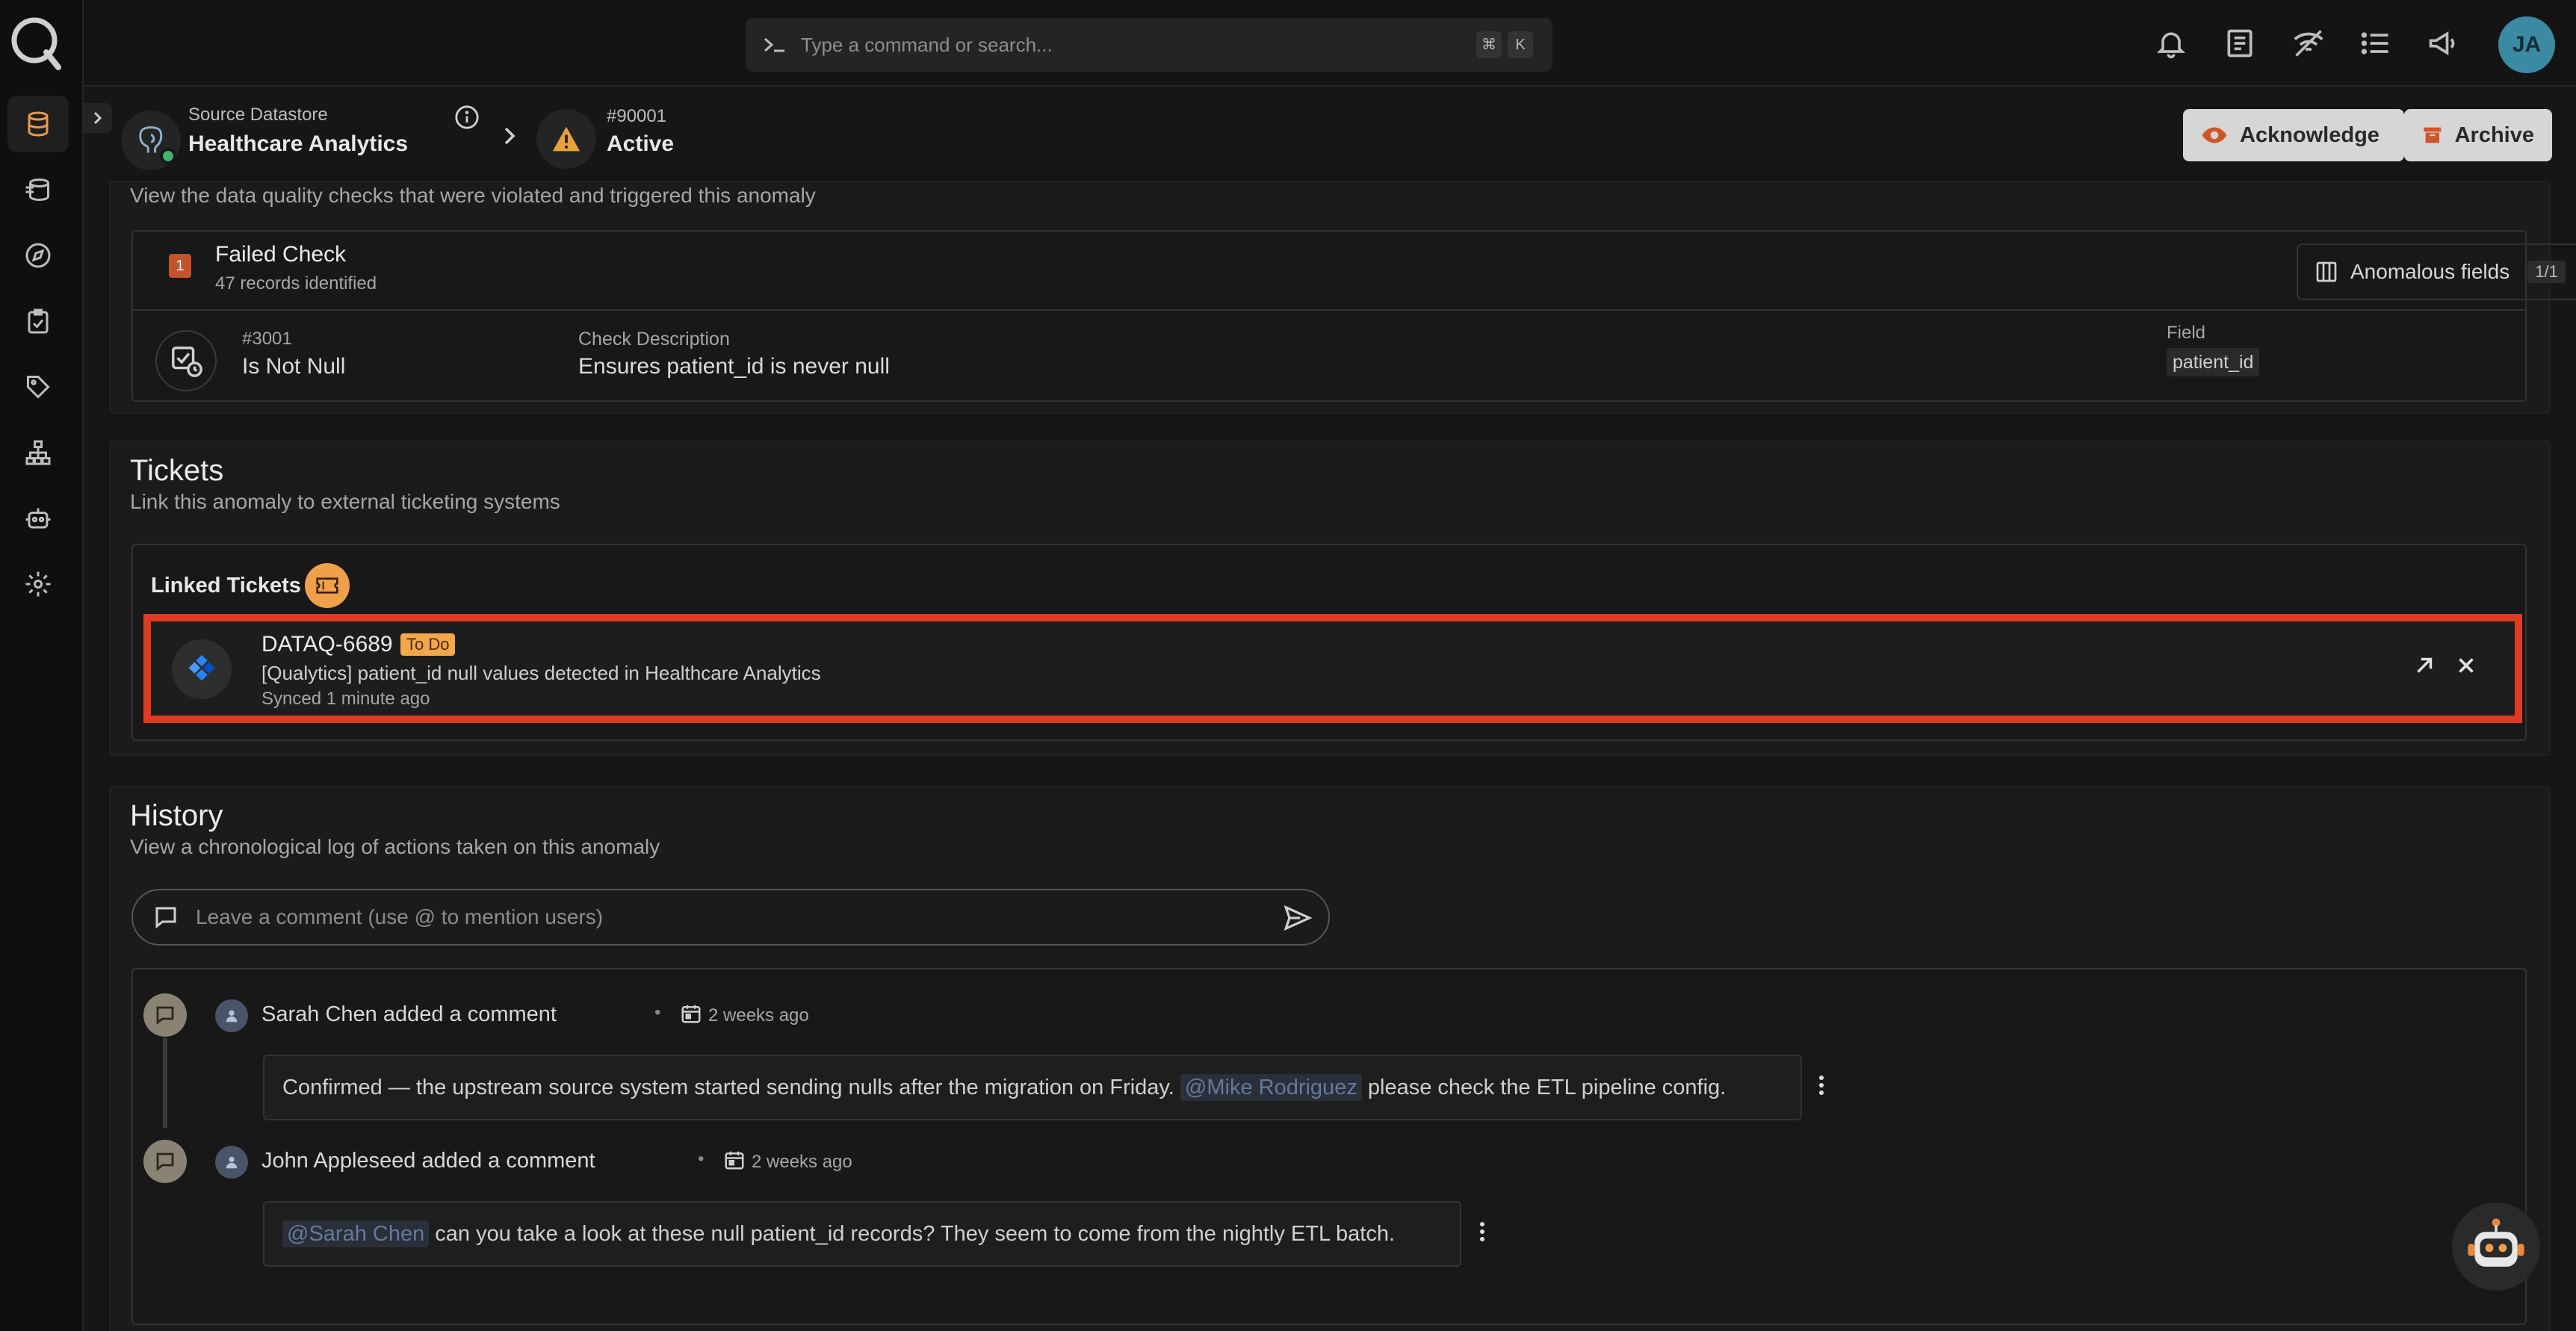  I want to click on field-chip: patient_id, so click(2213, 362).